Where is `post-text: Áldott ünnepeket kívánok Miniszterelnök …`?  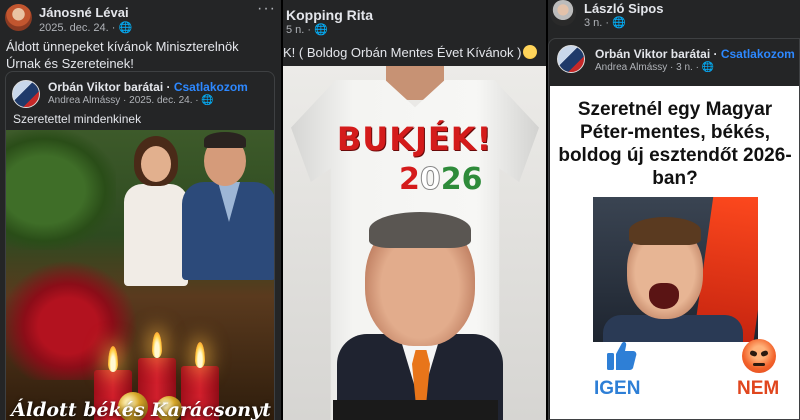 post-text: Áldott ünnepeket kívánok Miniszterelnök … is located at coordinates (122, 55).